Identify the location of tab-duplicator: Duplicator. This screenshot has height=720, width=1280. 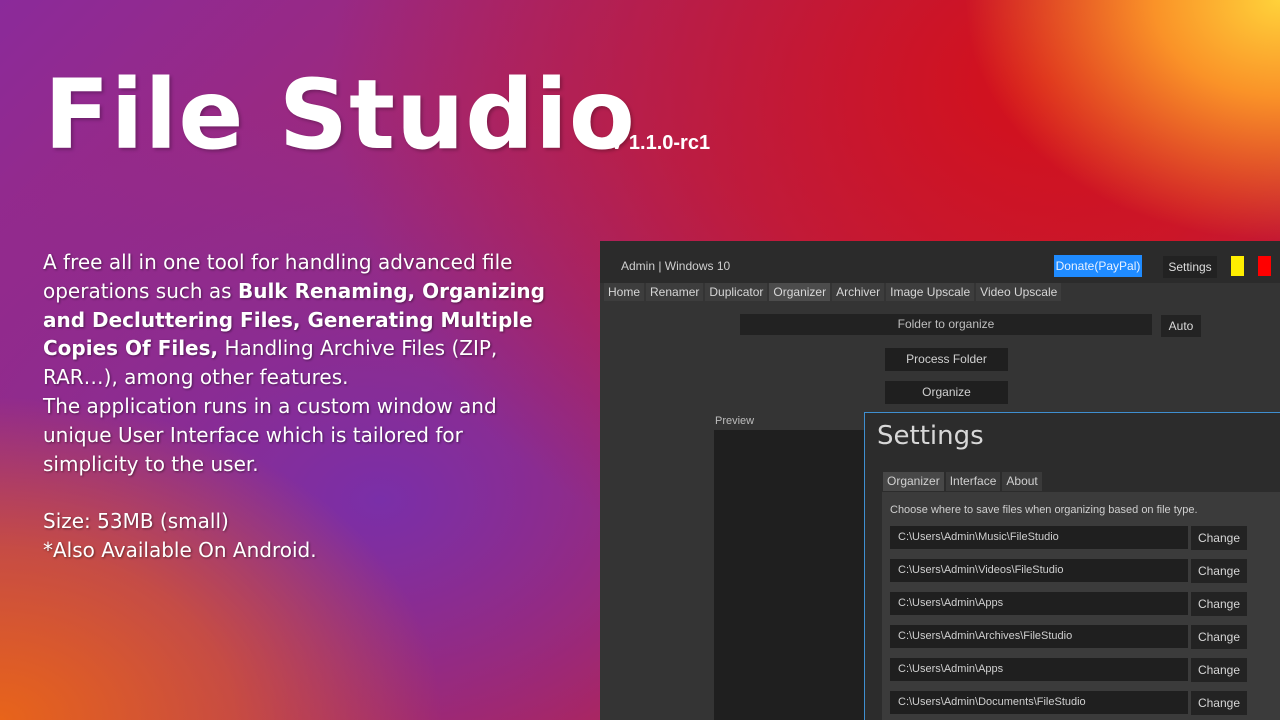
(736, 292).